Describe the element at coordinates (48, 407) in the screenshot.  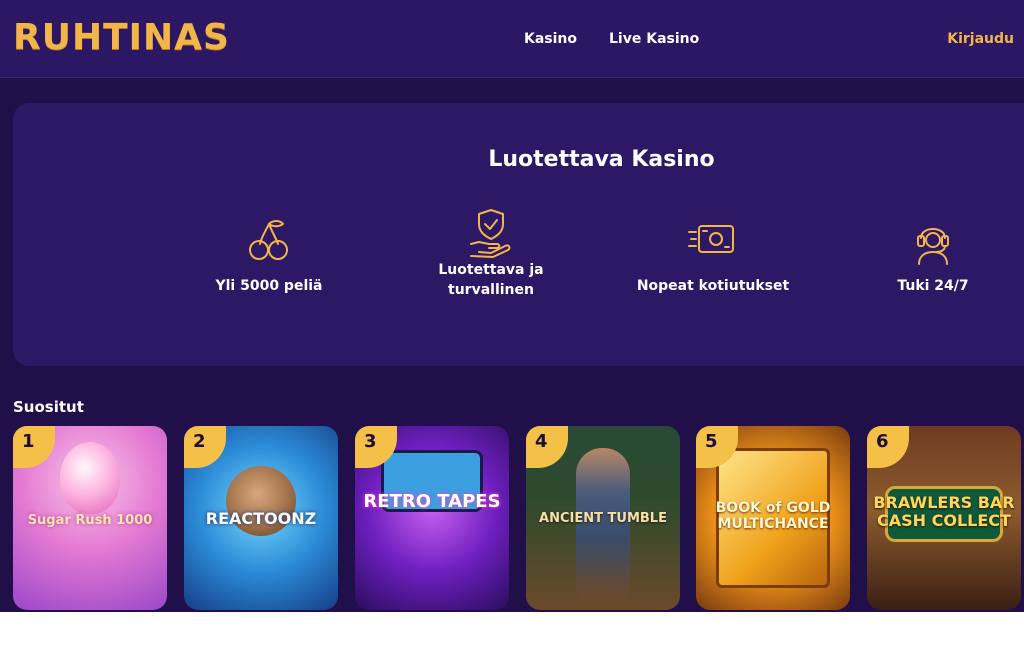
I see `popular-section-title: Suositut` at that location.